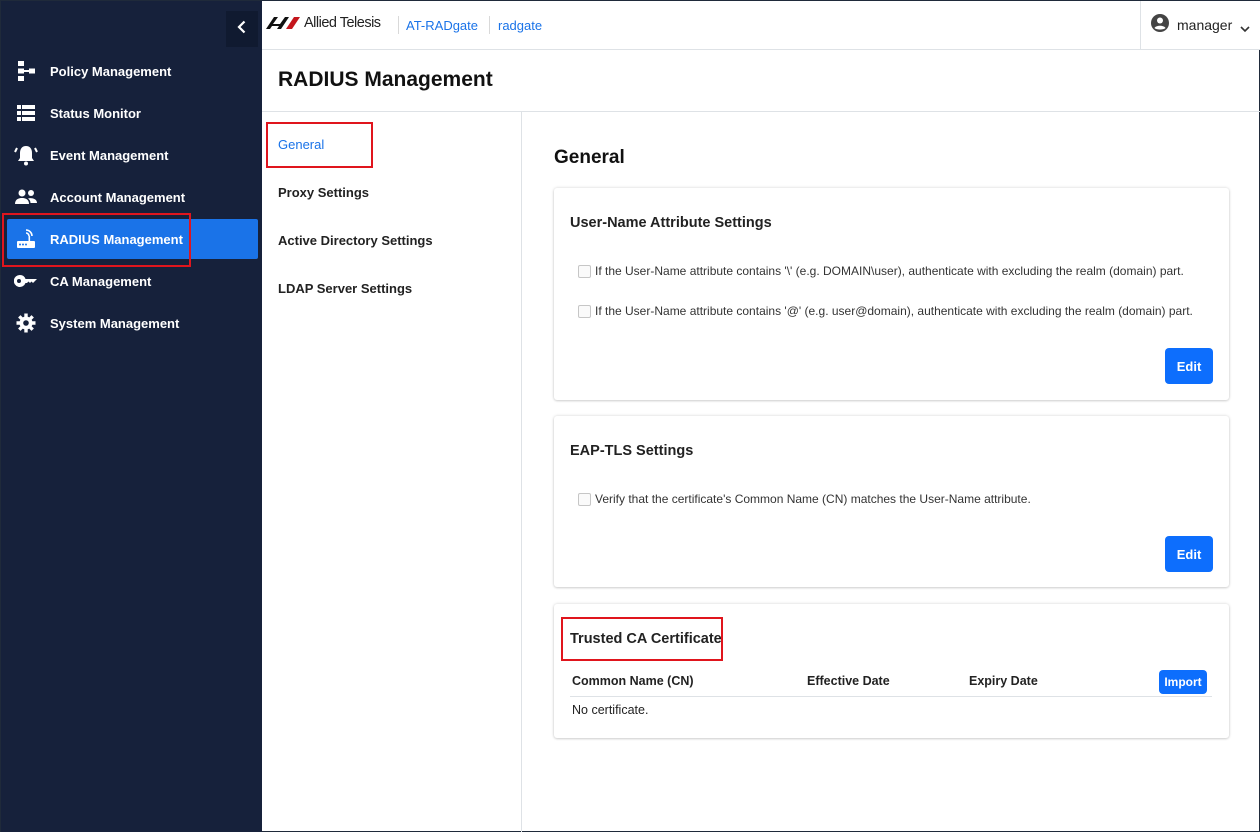 Image resolution: width=1260 pixels, height=832 pixels. I want to click on card-title: Trusted CA Certificate, so click(646, 639).